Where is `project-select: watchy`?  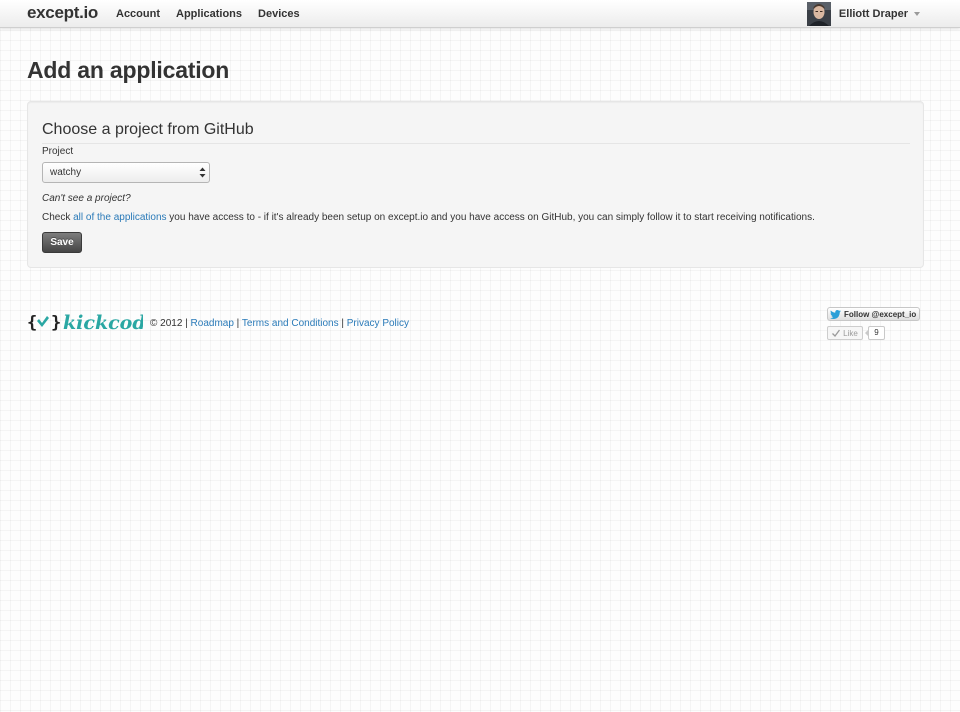
project-select: watchy is located at coordinates (126, 172).